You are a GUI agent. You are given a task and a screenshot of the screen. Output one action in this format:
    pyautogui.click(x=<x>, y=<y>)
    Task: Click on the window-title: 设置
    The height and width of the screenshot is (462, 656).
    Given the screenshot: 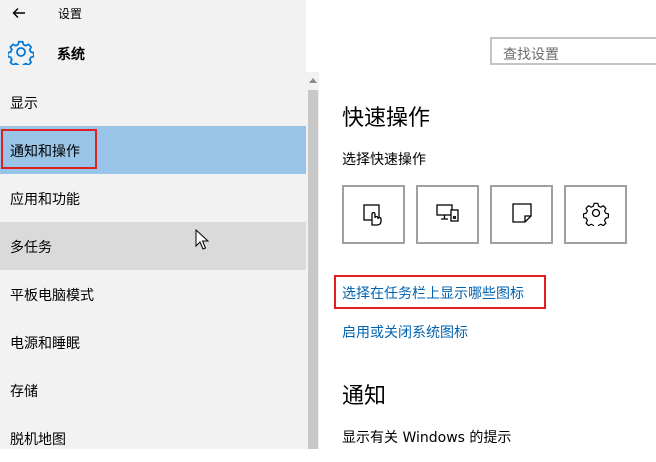 What is the action you would take?
    pyautogui.click(x=70, y=14)
    